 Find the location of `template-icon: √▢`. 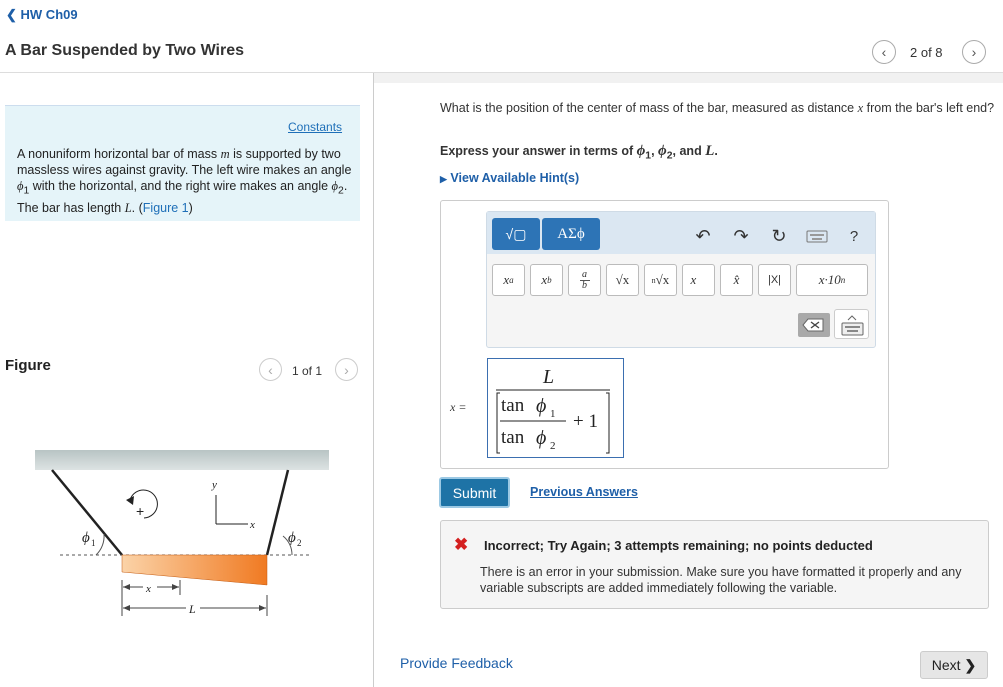

template-icon: √▢ is located at coordinates (516, 233).